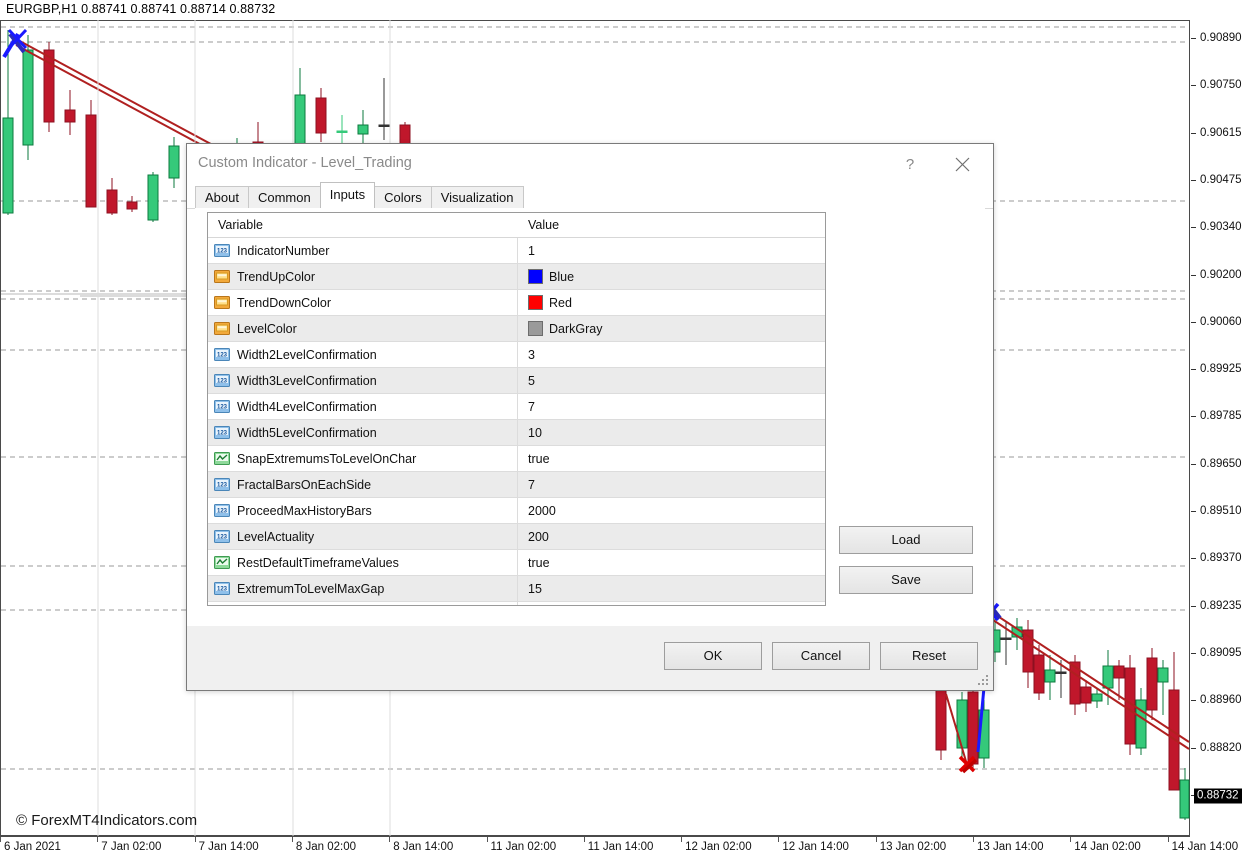  What do you see at coordinates (670, 432) in the screenshot?
I see `cell-value: 10` at bounding box center [670, 432].